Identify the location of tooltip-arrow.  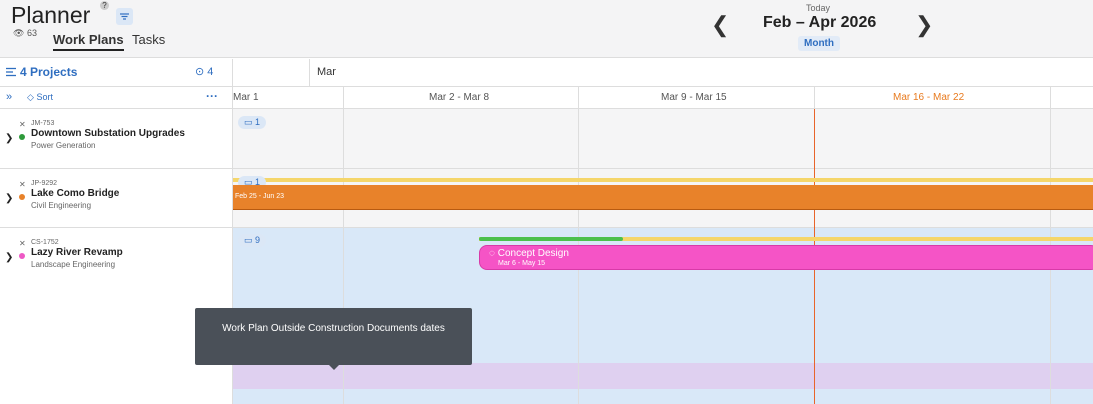
(334, 367).